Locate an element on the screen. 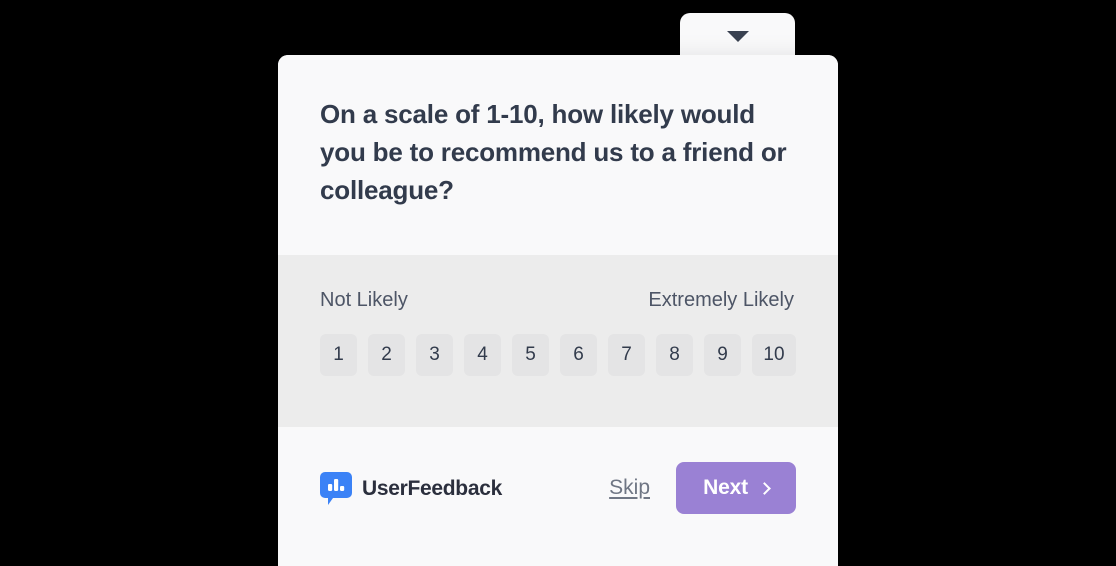  survey-footer: UserFeedback Skip Next is located at coordinates (558, 496).